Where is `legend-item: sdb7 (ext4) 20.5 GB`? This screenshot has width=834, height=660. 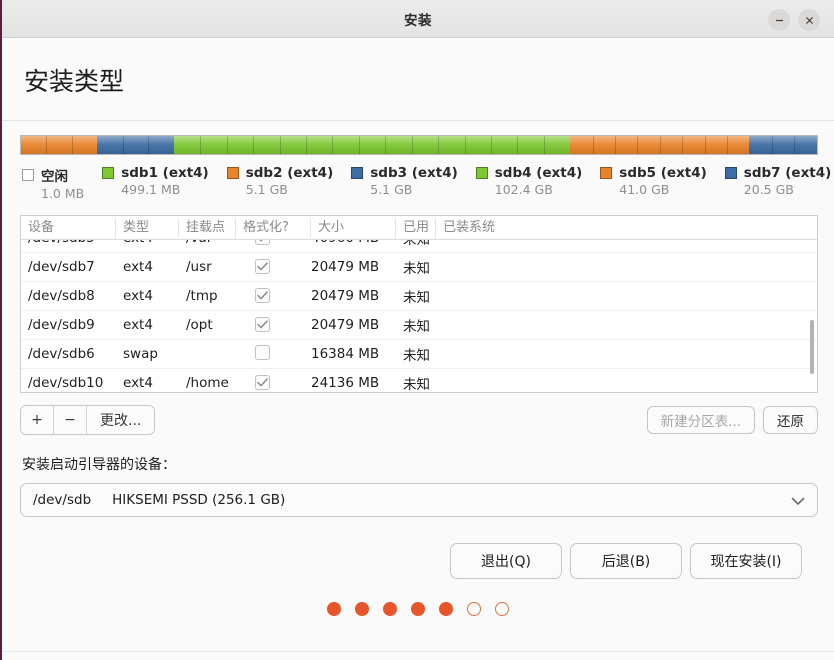 legend-item: sdb7 (ext4) 20.5 GB is located at coordinates (778, 183).